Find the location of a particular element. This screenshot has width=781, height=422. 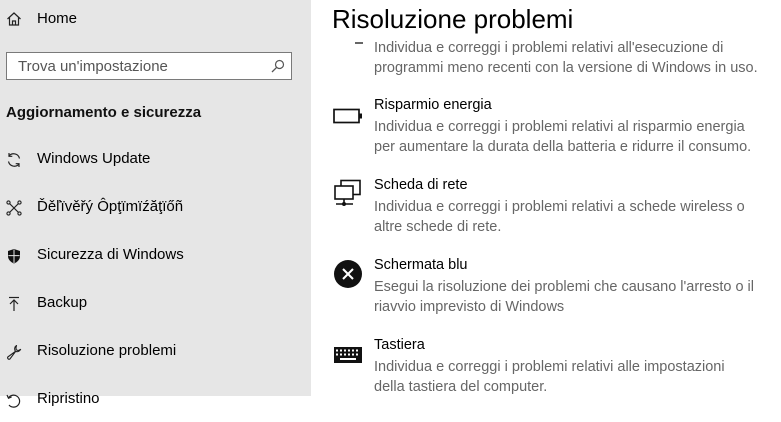

troubleshooter-name: Scheda di rete is located at coordinates (421, 185).